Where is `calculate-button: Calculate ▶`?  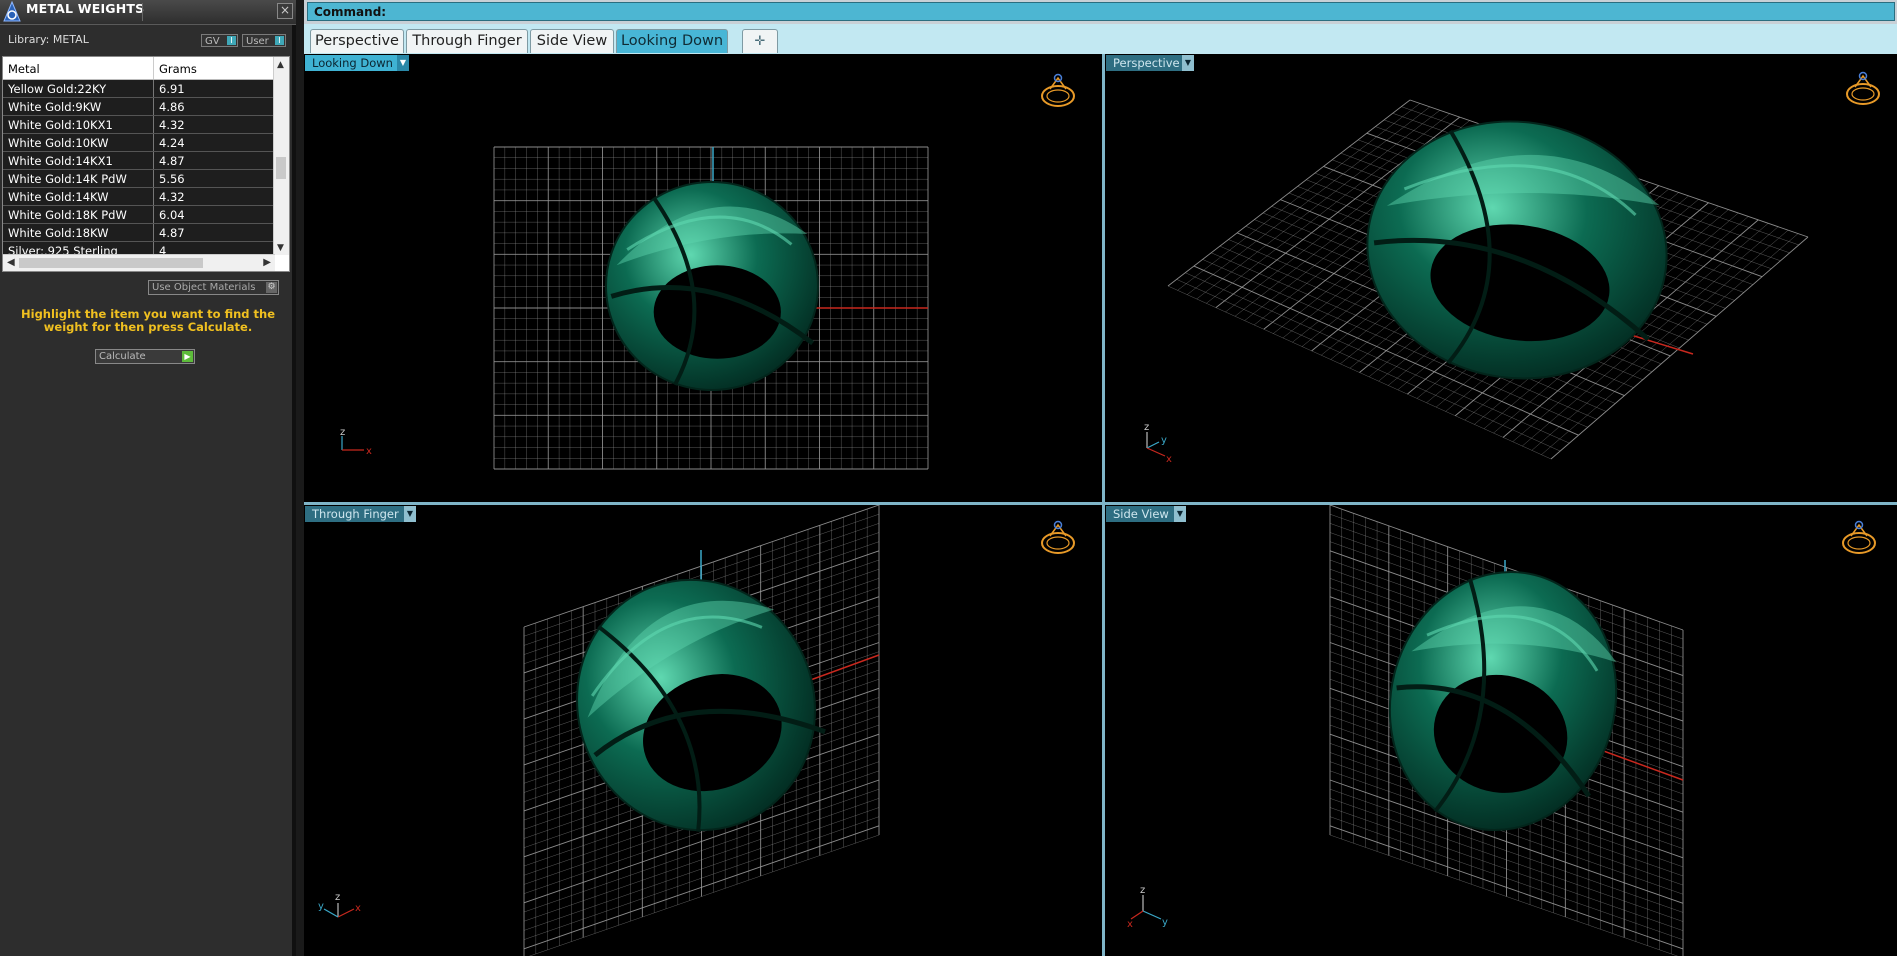
calculate-button: Calculate ▶ is located at coordinates (145, 356).